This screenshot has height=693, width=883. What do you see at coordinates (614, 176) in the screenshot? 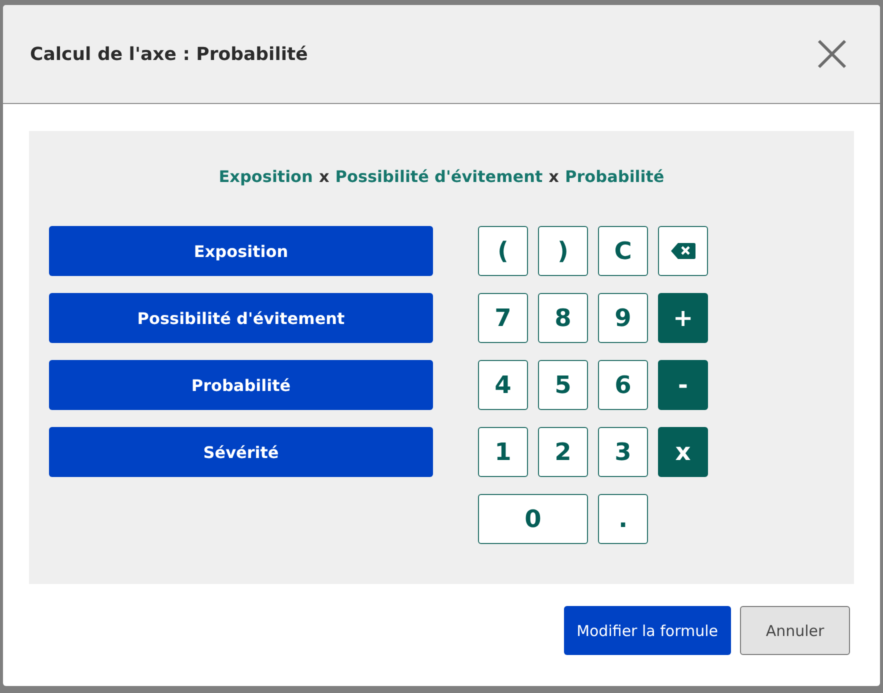
I see `formula-variable: Probabilité` at bounding box center [614, 176].